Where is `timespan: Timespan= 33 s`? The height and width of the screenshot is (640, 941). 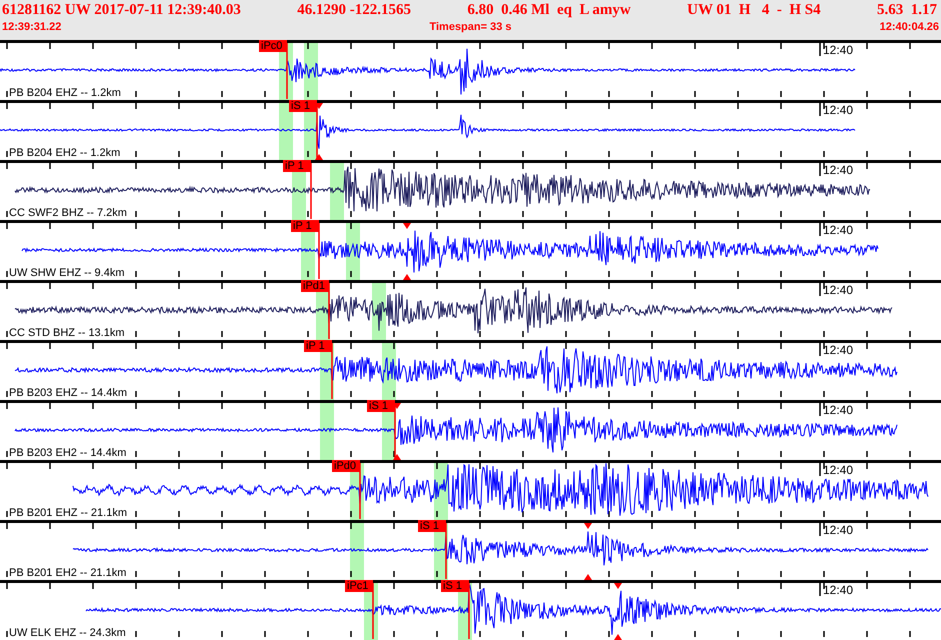
timespan: Timespan= 33 s is located at coordinates (470, 27).